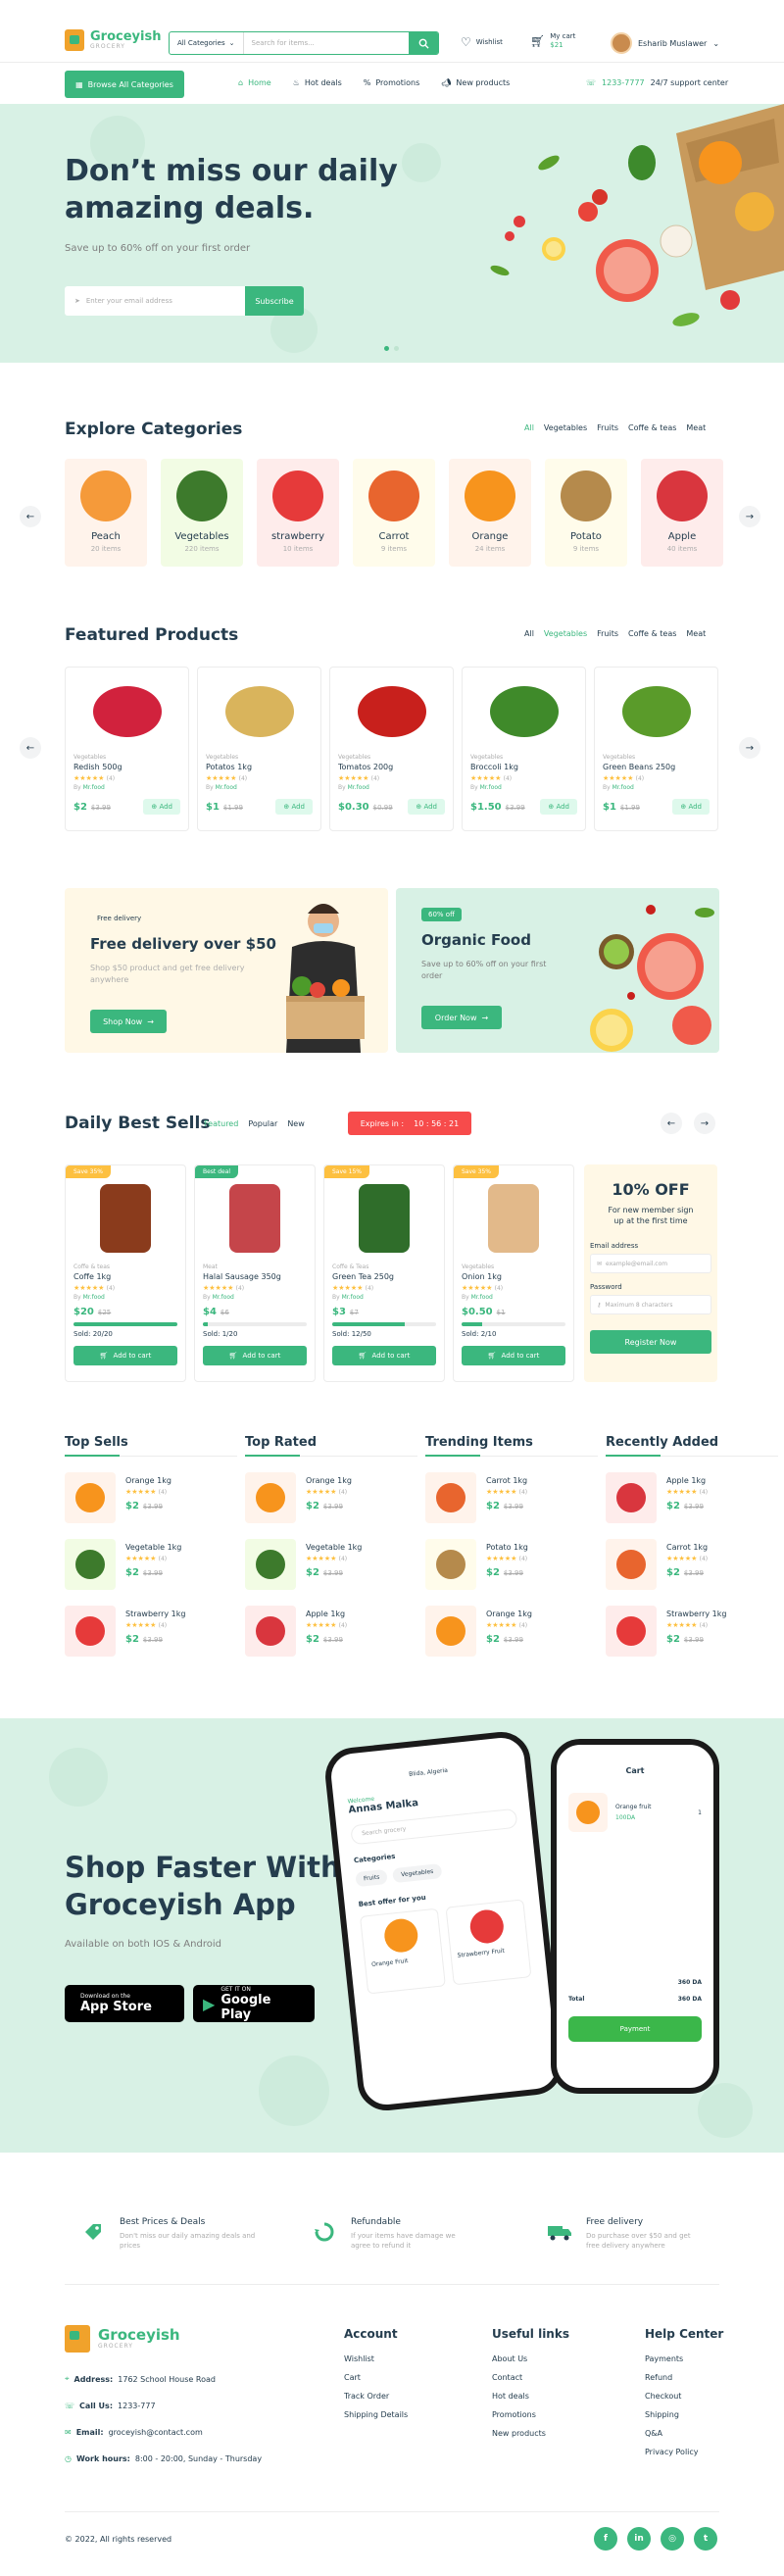 The height and width of the screenshot is (2576, 784). I want to click on order-now-button: Order Now →, so click(461, 1017).